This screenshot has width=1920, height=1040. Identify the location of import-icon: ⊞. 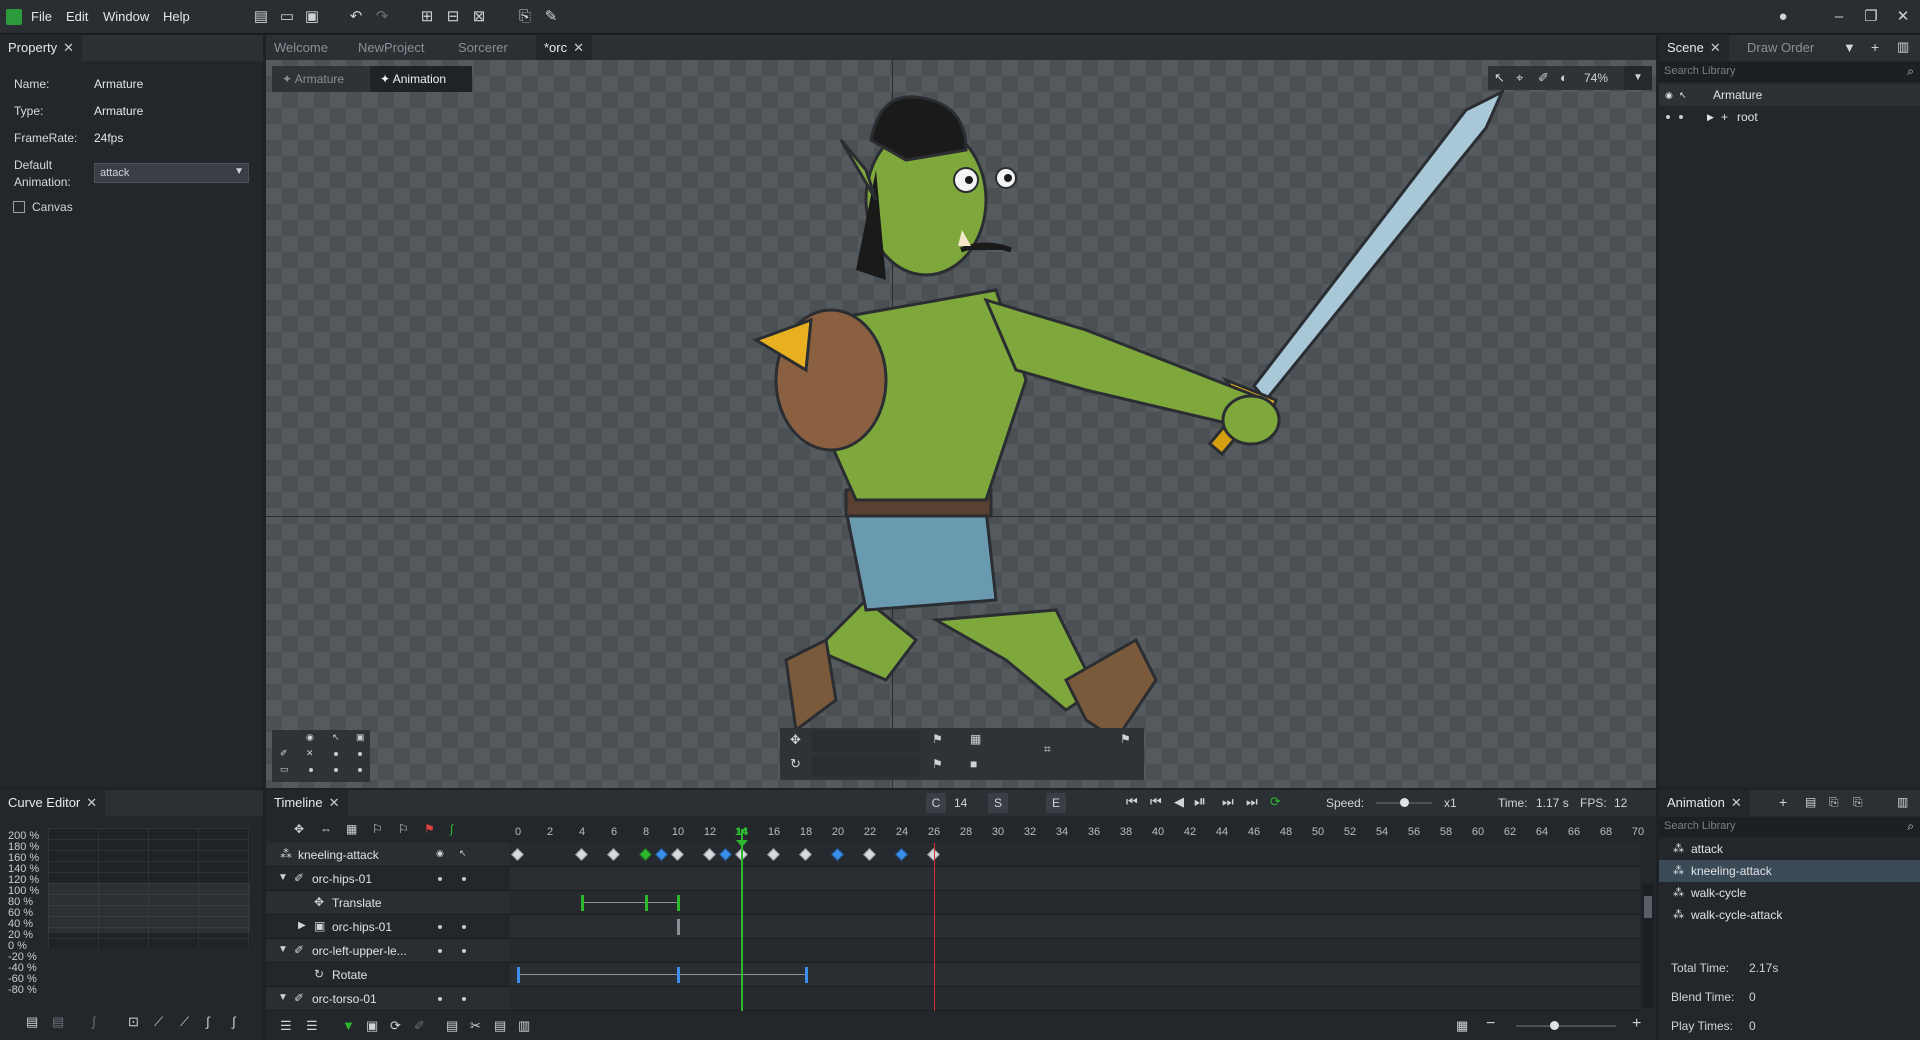
(427, 17).